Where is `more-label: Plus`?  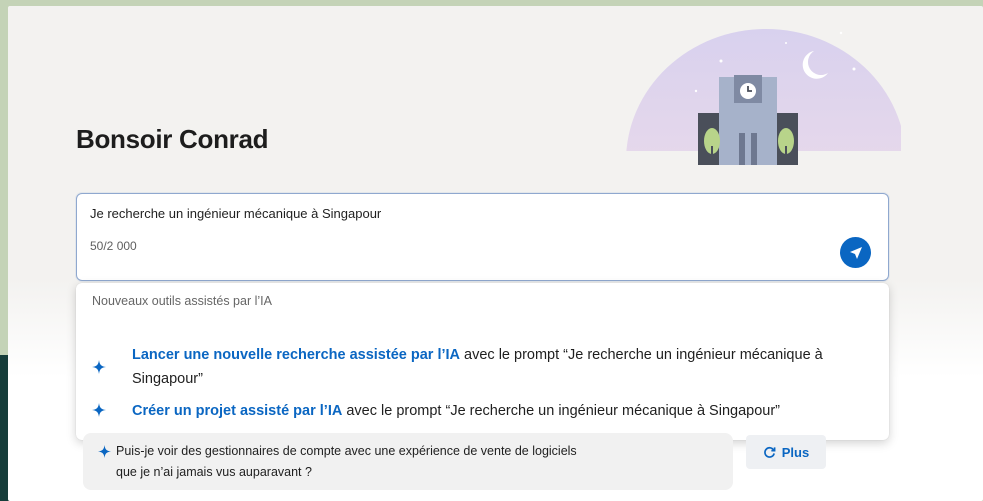 more-label: Plus is located at coordinates (795, 452).